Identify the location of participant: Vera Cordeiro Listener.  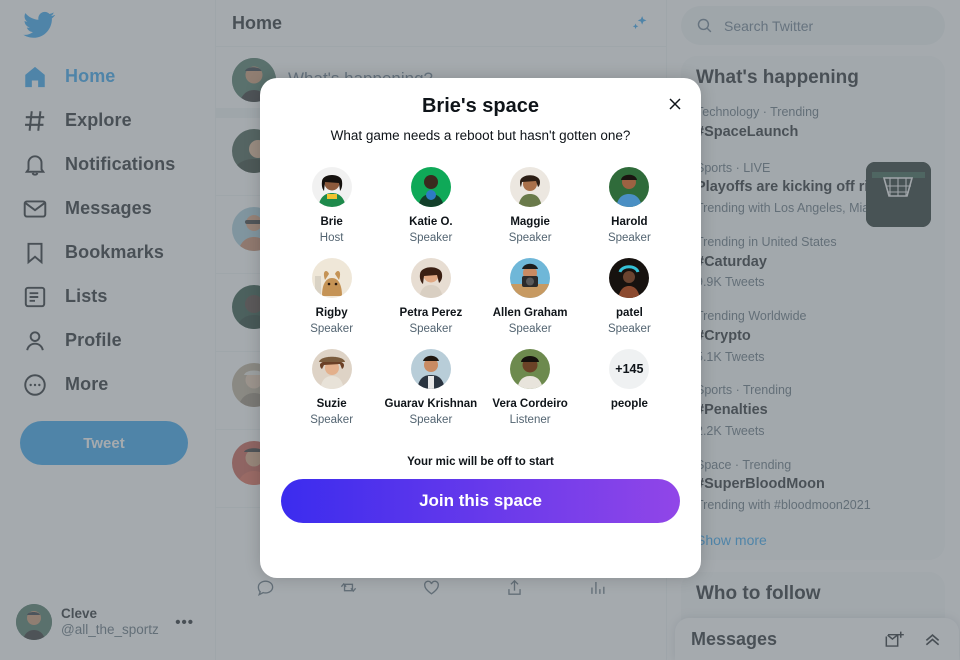
(530, 387).